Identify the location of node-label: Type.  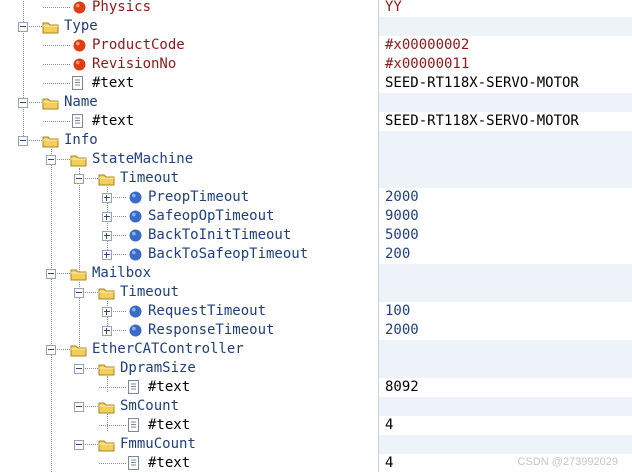
(81, 26).